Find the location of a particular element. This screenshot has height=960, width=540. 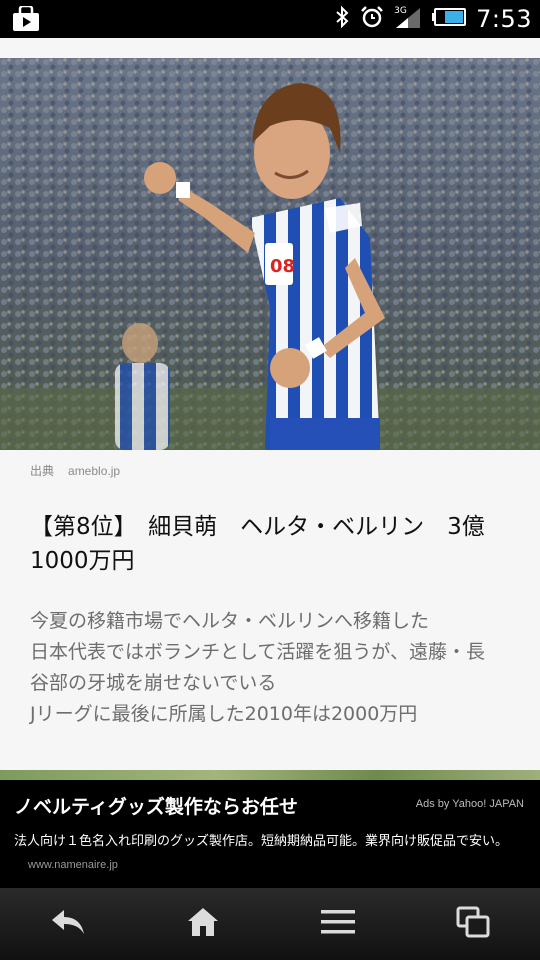

ad-url: www.namenaire.jp is located at coordinates (73, 865).